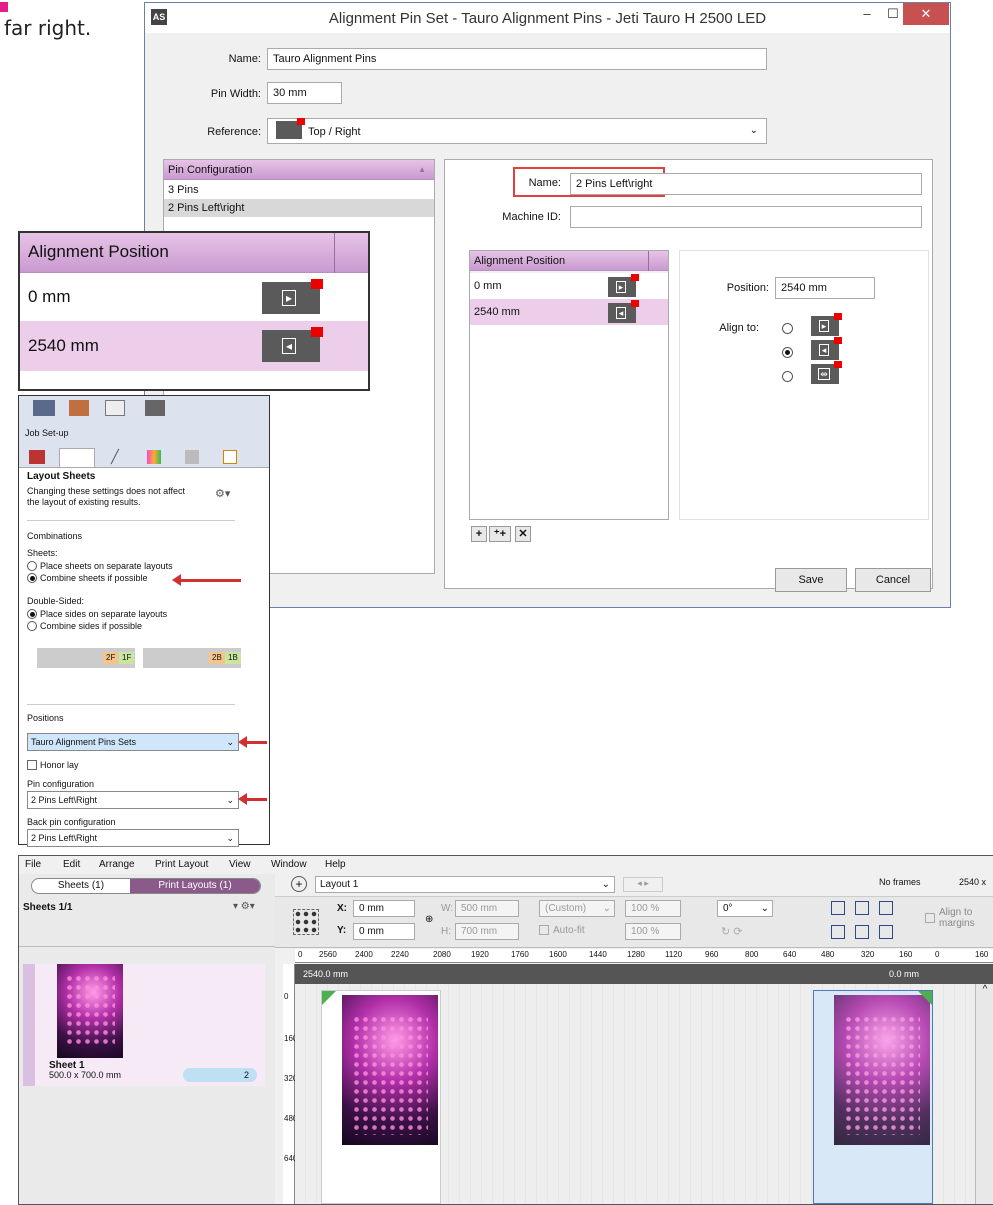 Image resolution: width=993 pixels, height=1205 pixels. I want to click on menu-window: Window, so click(289, 864).